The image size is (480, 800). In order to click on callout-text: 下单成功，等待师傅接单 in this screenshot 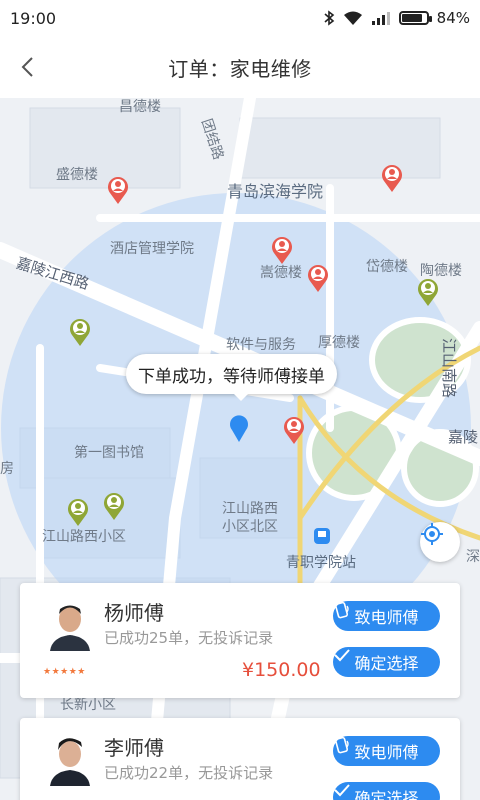, I will do `click(231, 376)`.